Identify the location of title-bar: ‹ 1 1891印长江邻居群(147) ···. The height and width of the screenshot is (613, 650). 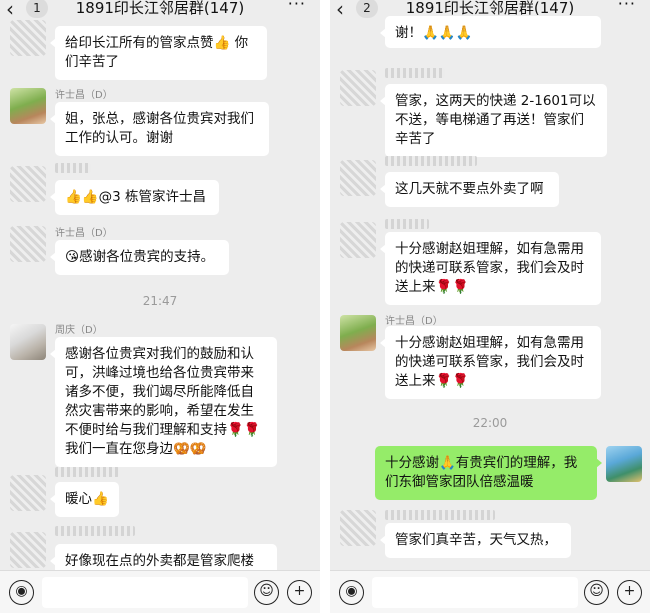
(160, 10).